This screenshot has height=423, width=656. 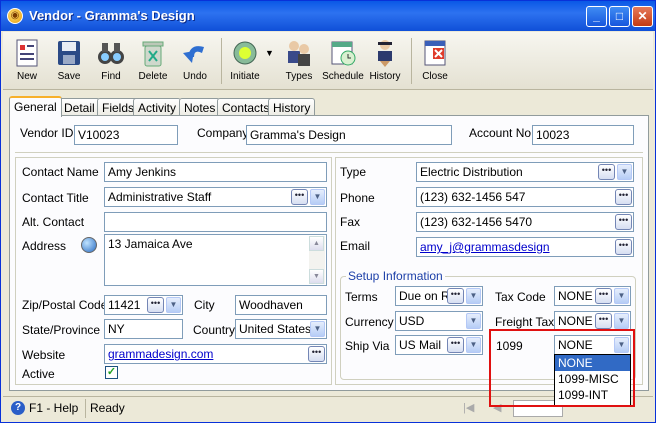 I want to click on help-hint: F1 - Help, so click(x=54, y=408).